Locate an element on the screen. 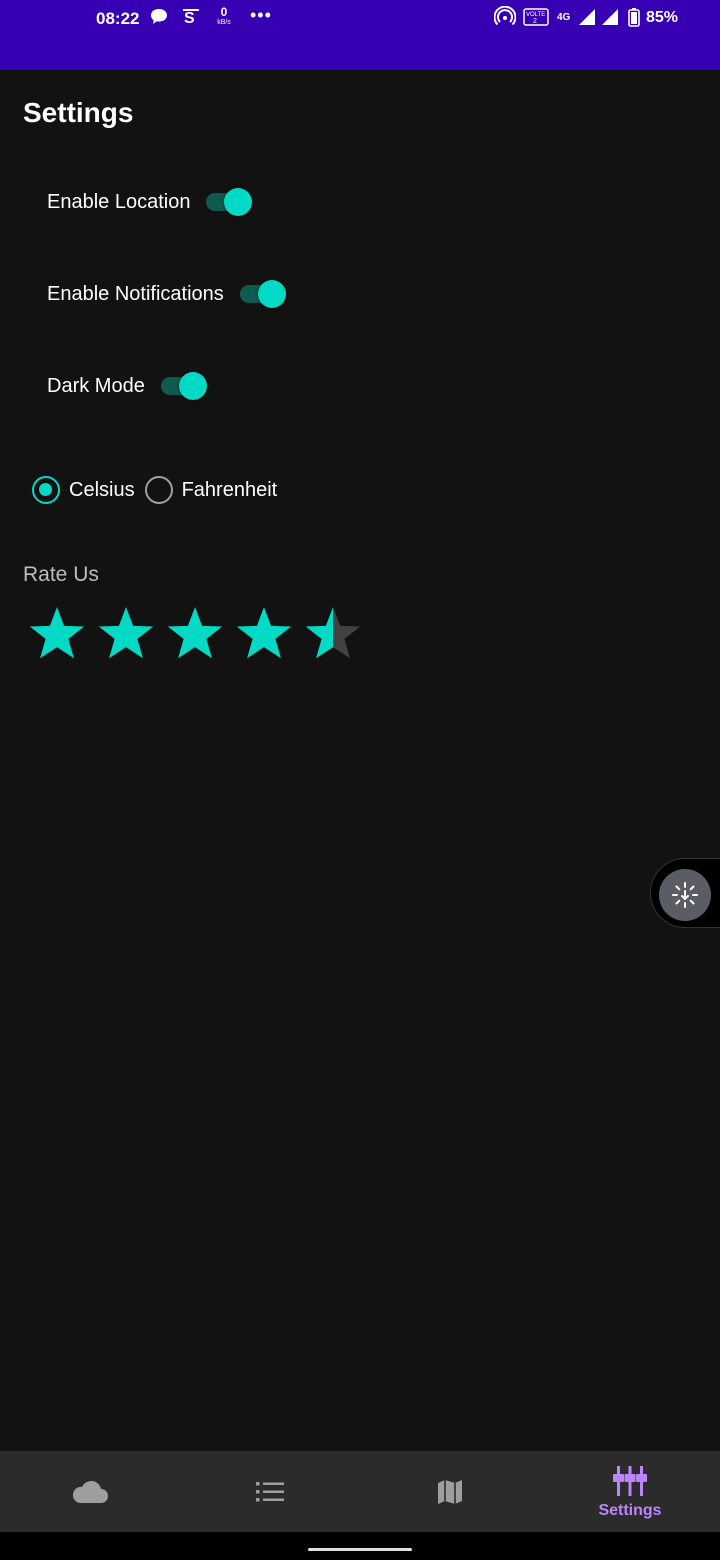 This screenshot has height=1560, width=720. nav-item-weather is located at coordinates (90, 1491).